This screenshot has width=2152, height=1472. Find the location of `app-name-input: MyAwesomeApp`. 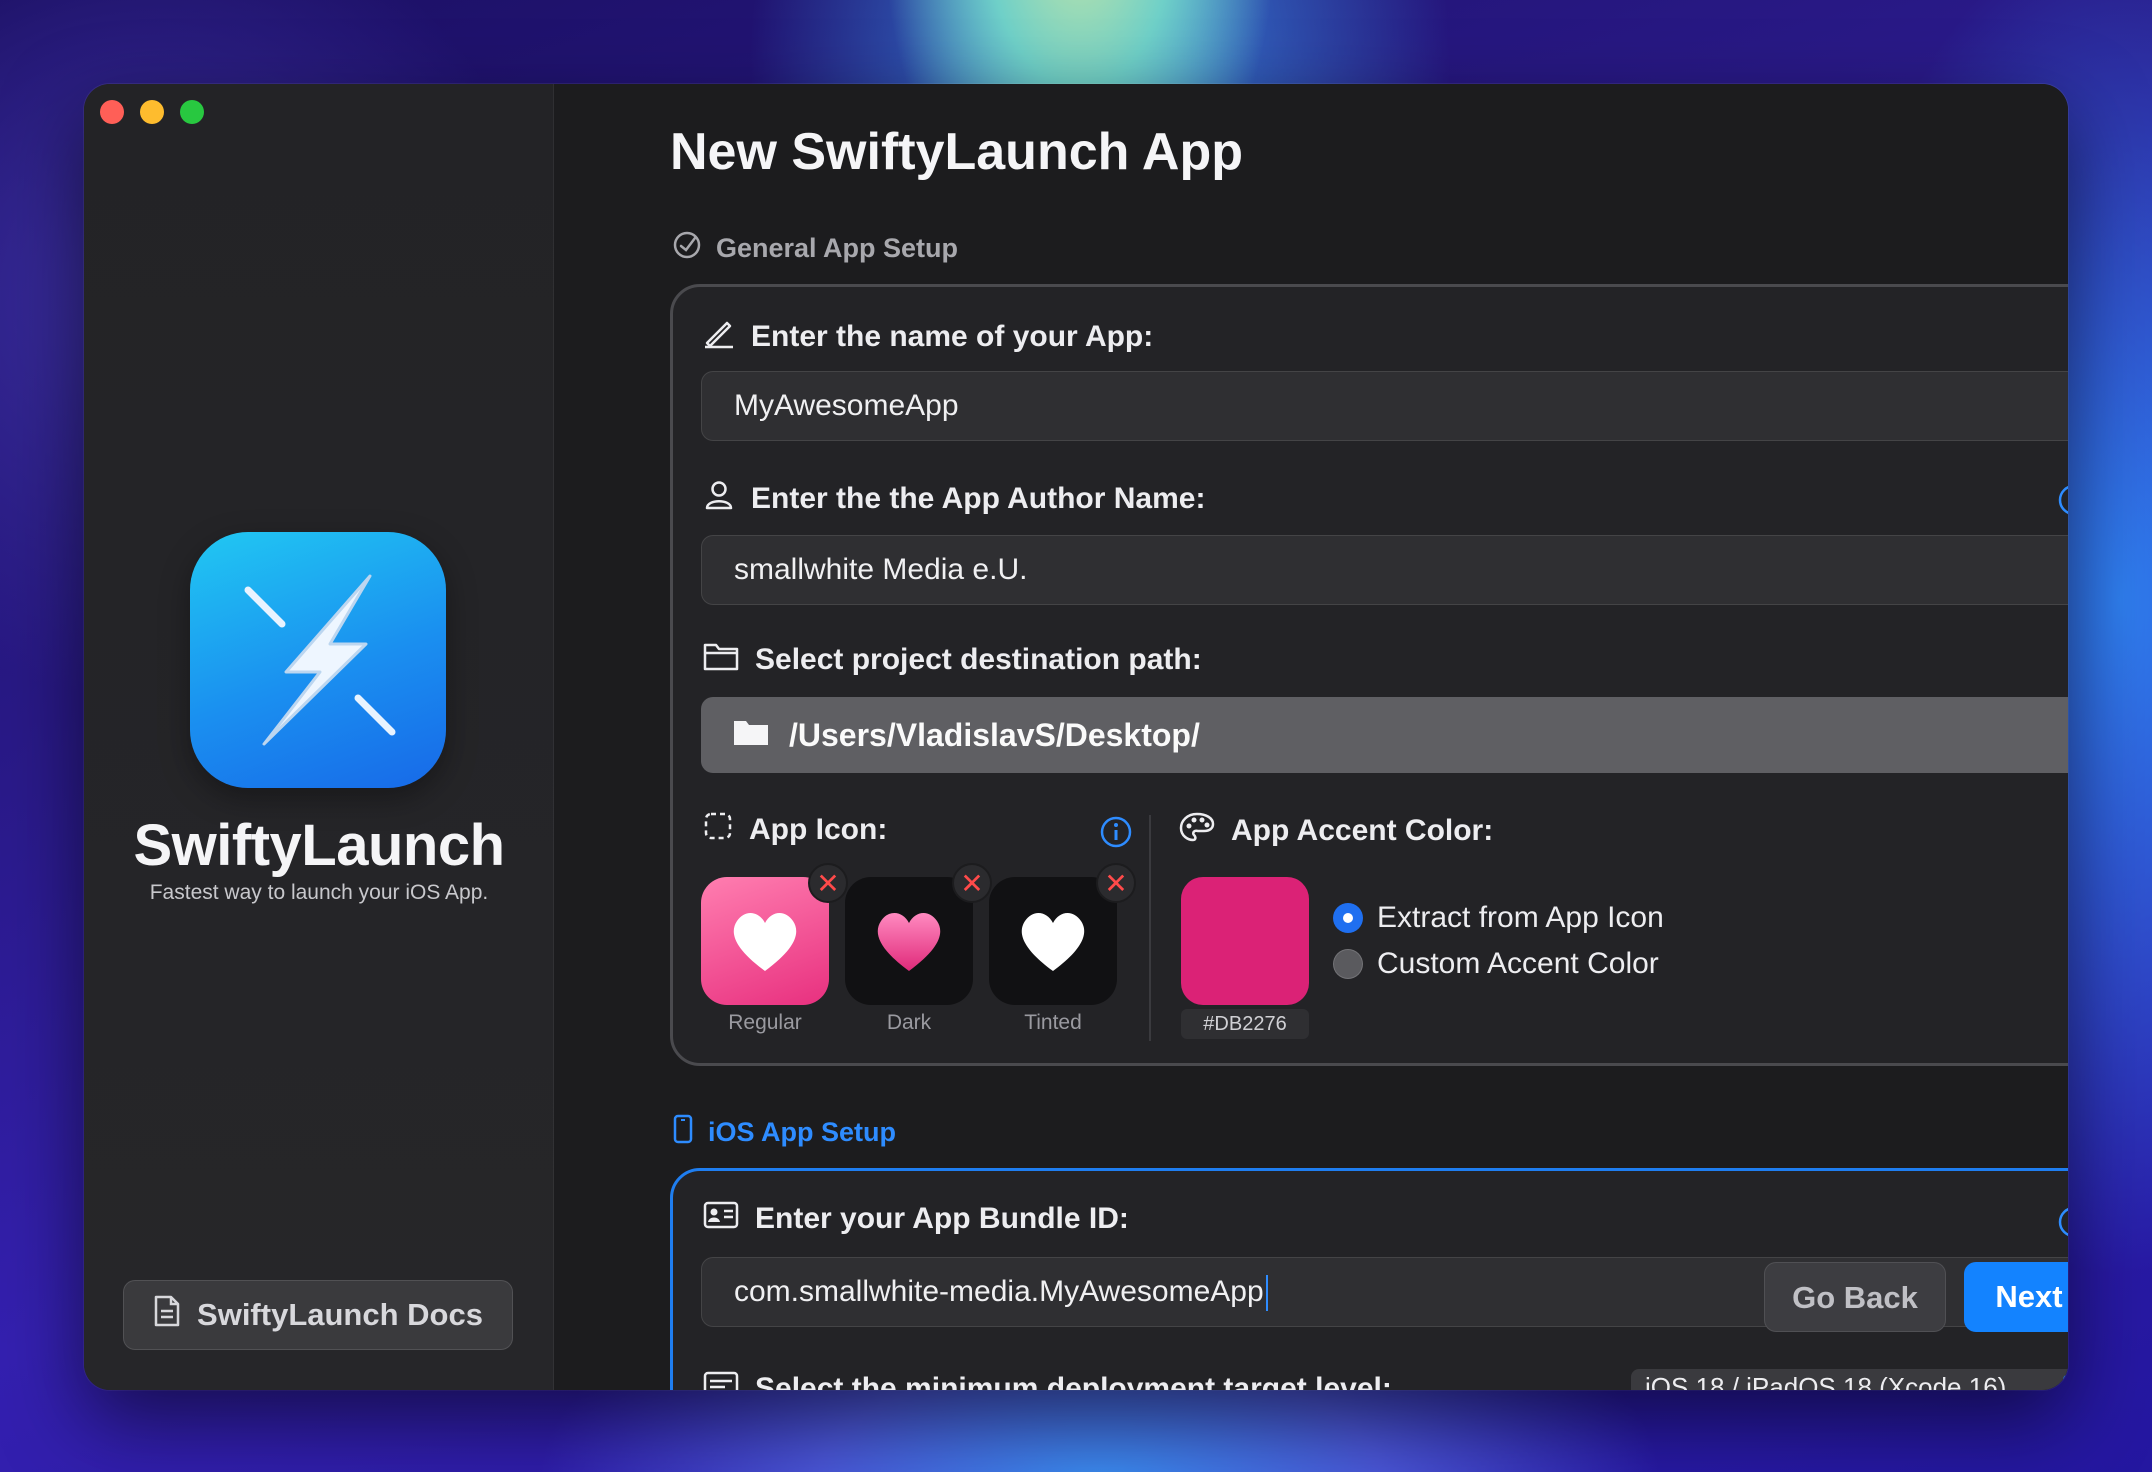

app-name-input: MyAwesomeApp is located at coordinates (1384, 406).